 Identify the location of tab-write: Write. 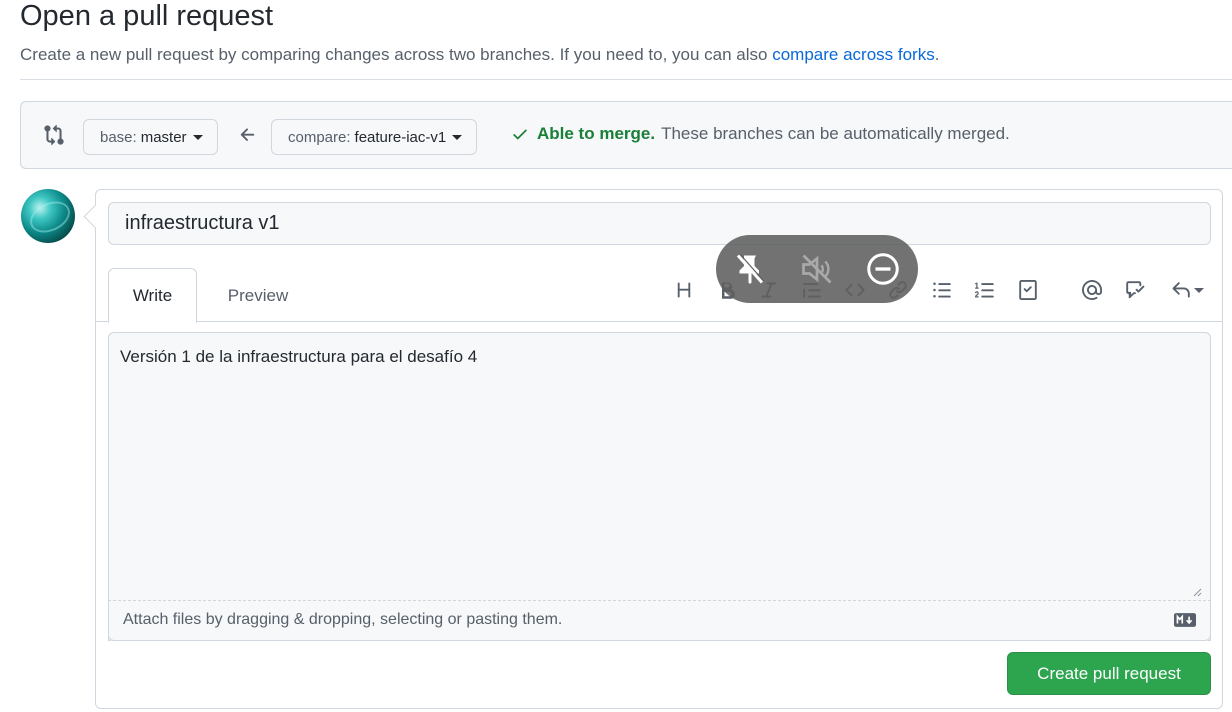
(152, 295).